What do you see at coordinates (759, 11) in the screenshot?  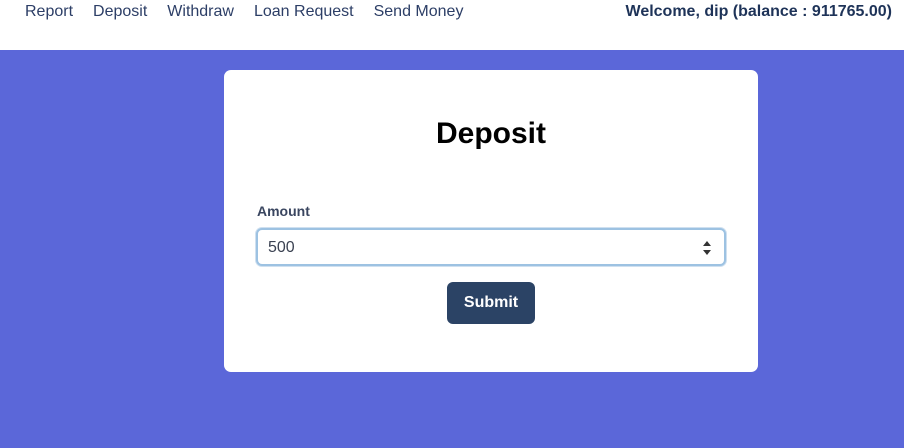 I see `welcome-balance-text: Welcome, dip (balance : 911765.00)` at bounding box center [759, 11].